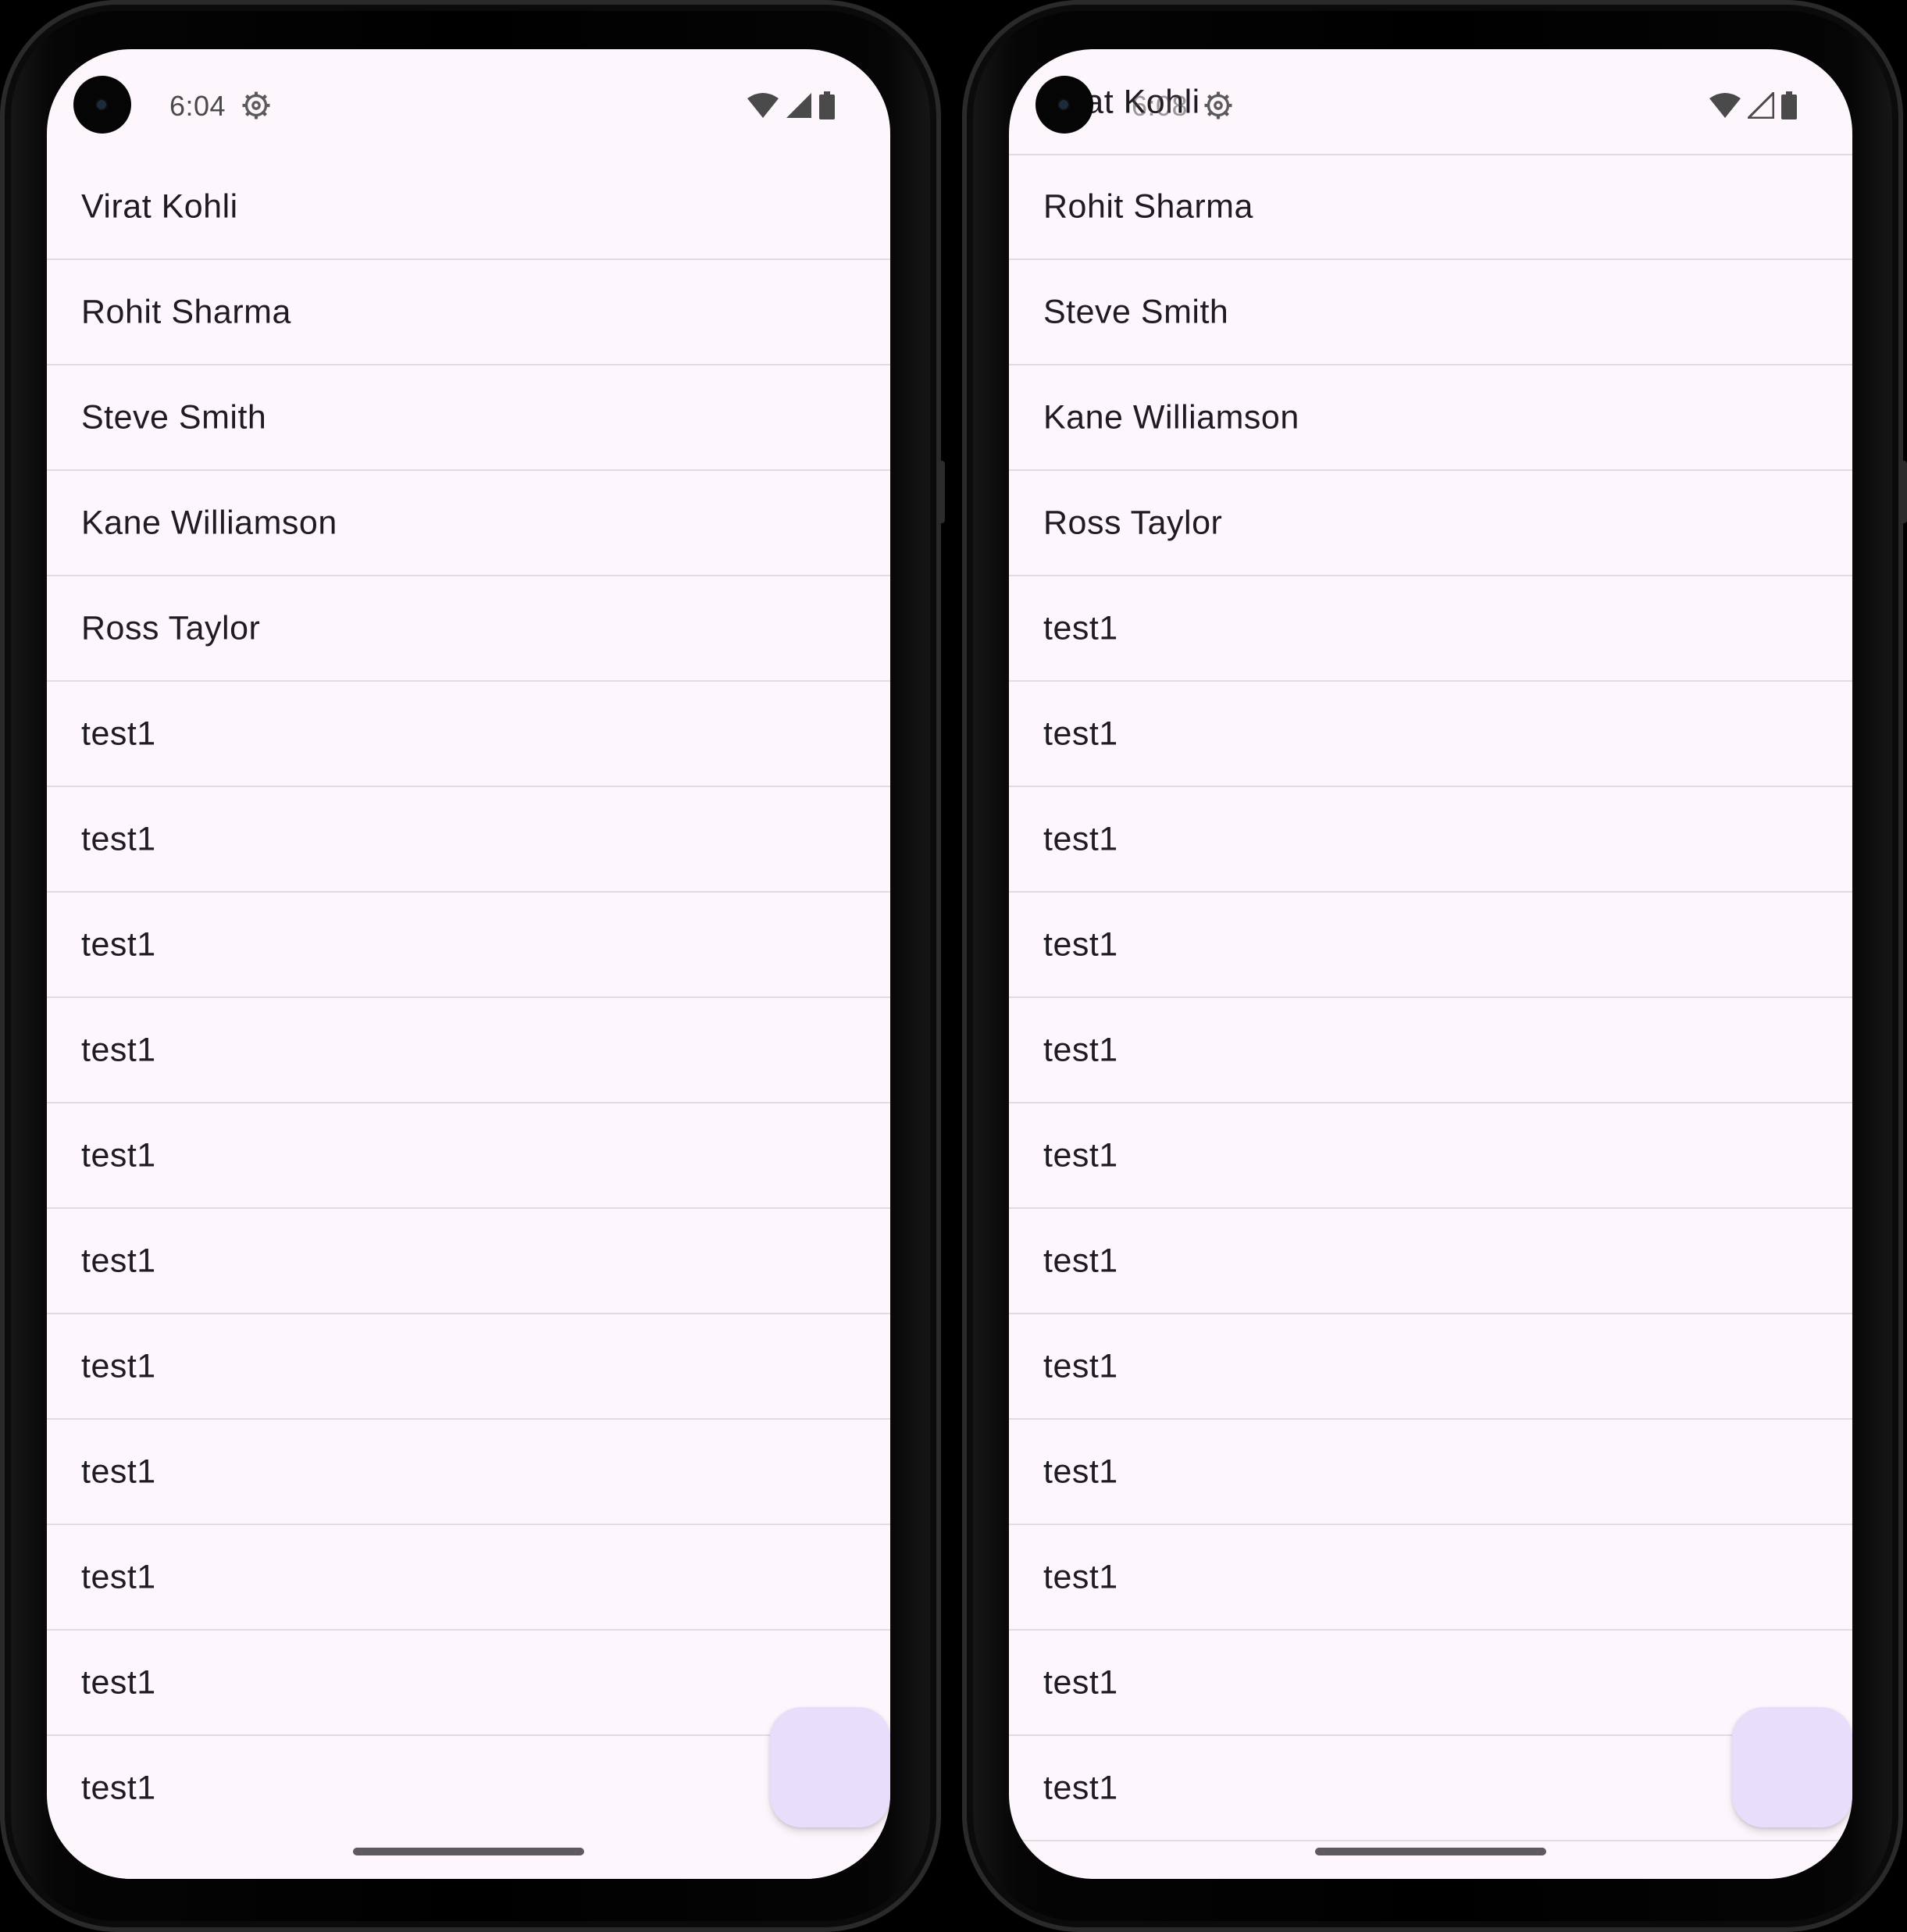 The image size is (1907, 1932). What do you see at coordinates (1430, 102) in the screenshot?
I see `status-bar: 6:08` at bounding box center [1430, 102].